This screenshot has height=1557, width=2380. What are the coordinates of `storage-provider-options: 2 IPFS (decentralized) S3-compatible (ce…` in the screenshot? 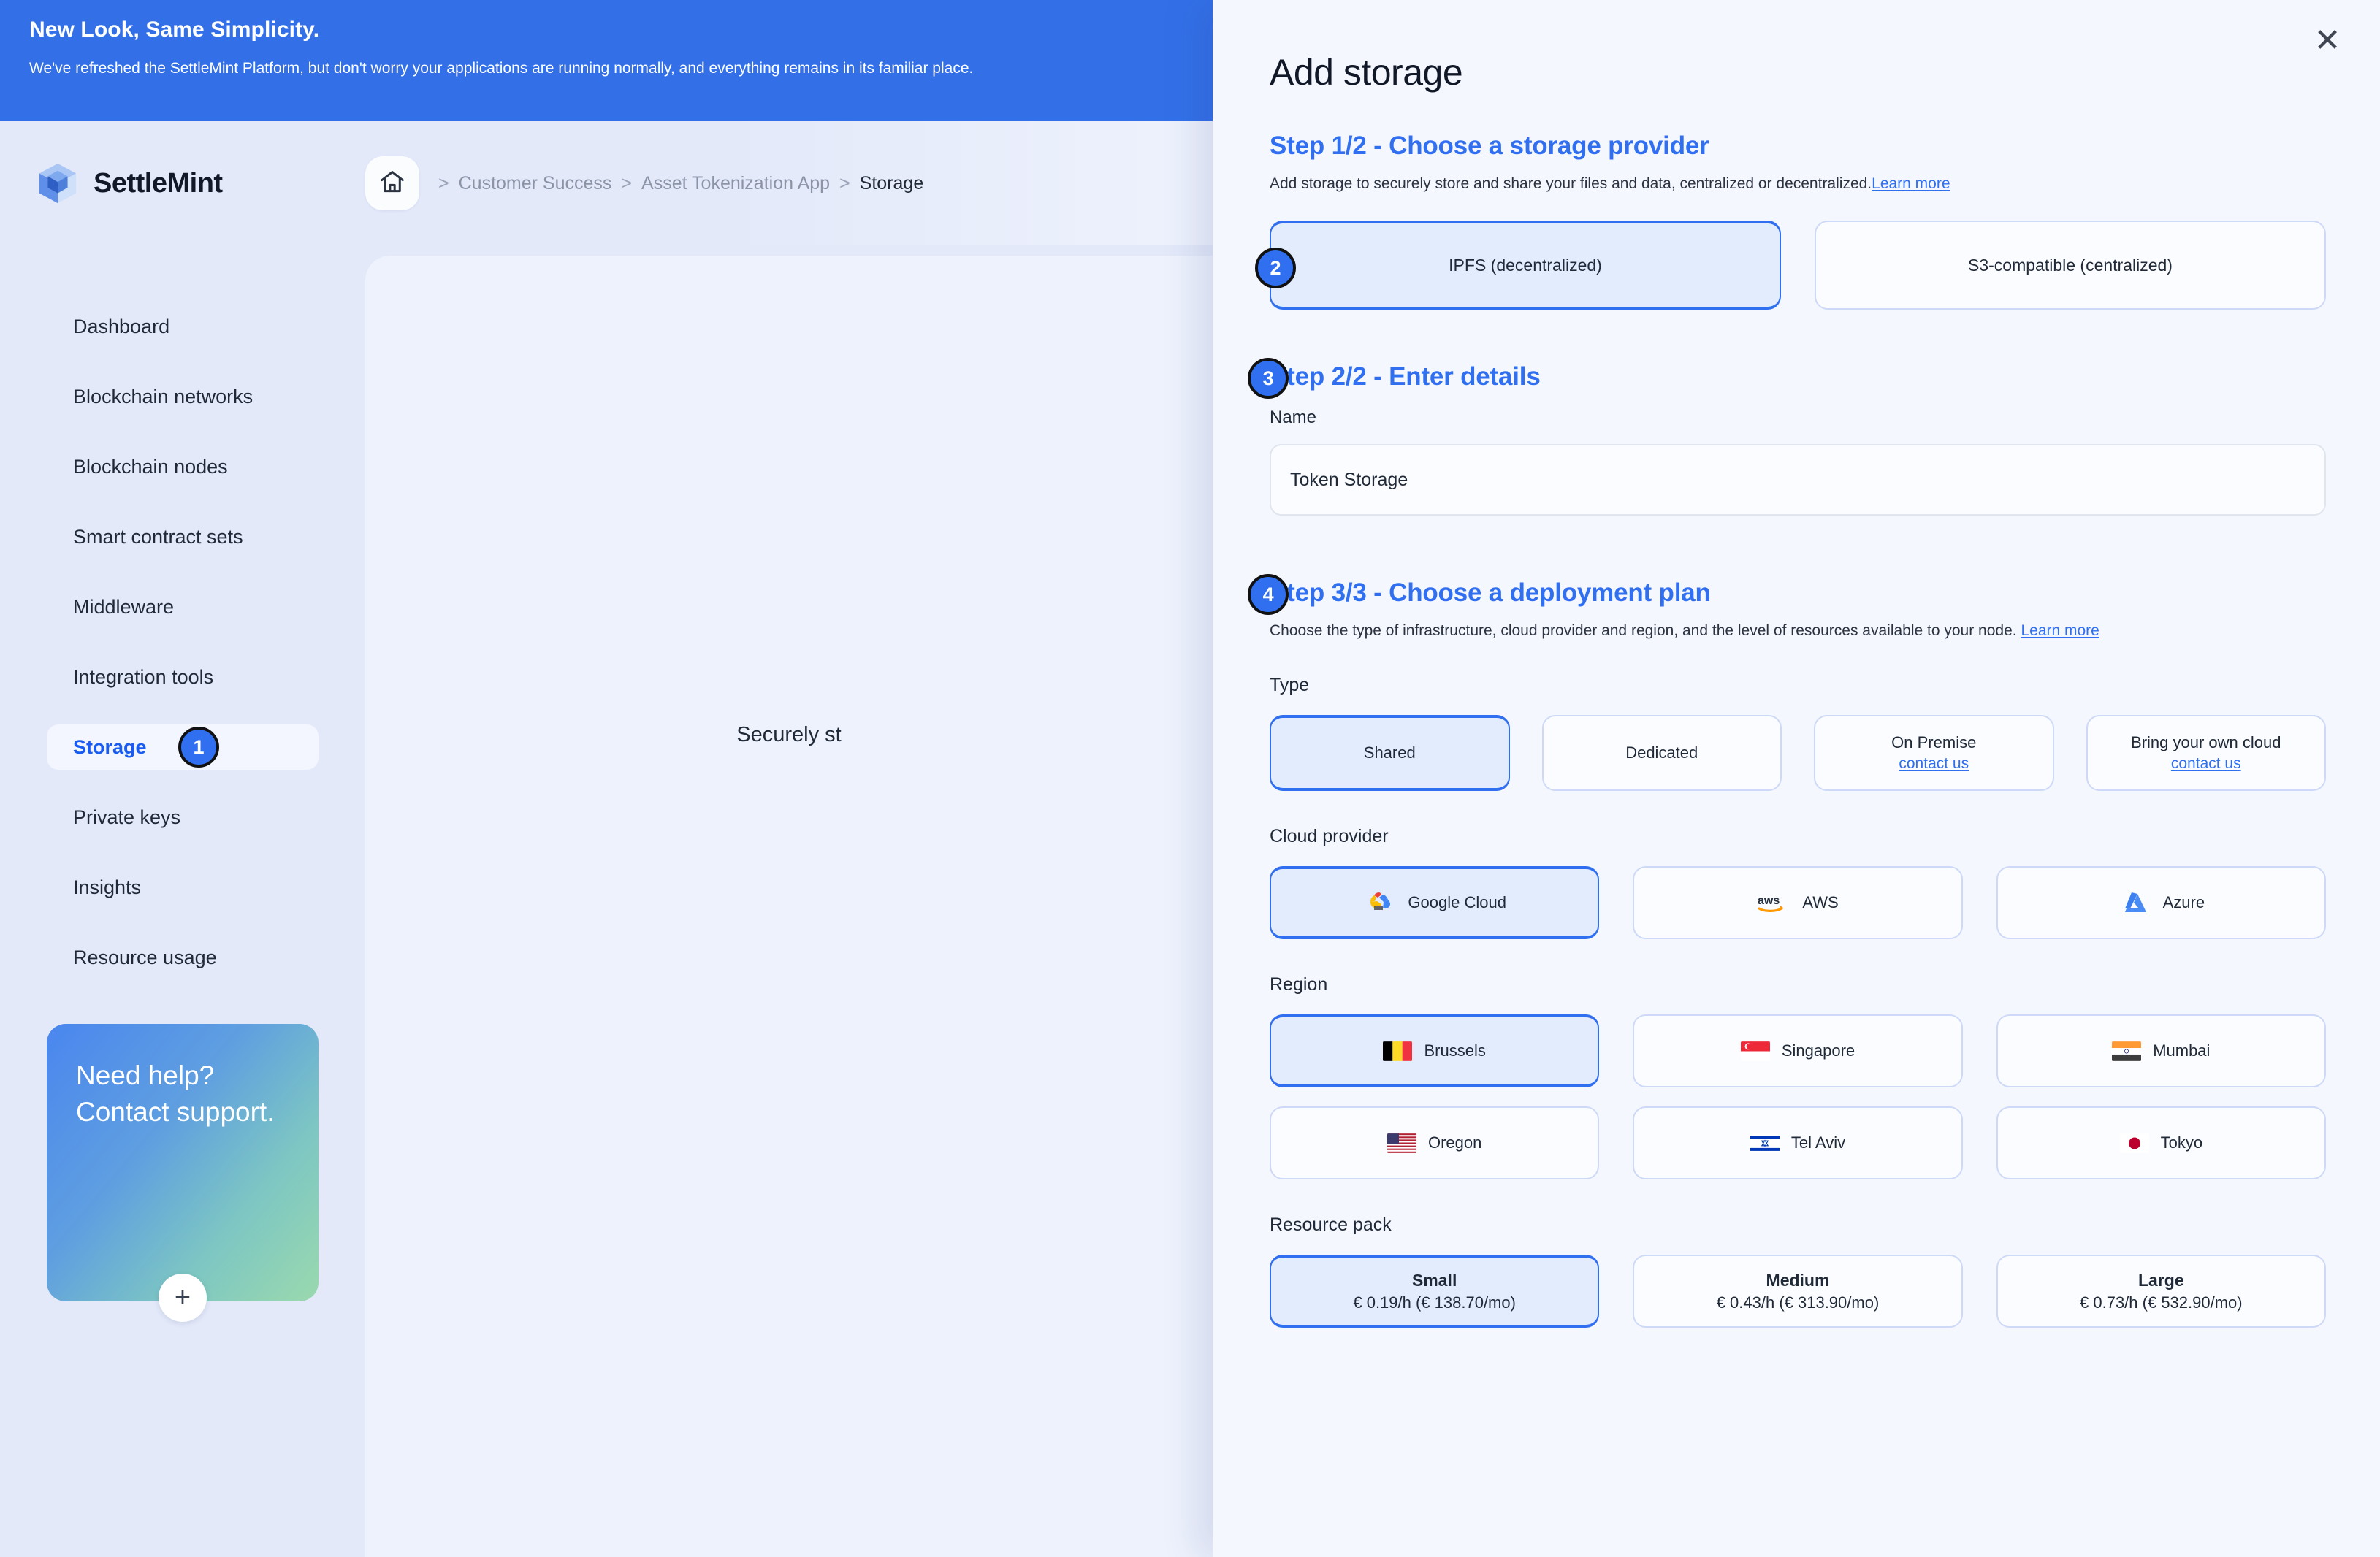 It's located at (1790, 265).